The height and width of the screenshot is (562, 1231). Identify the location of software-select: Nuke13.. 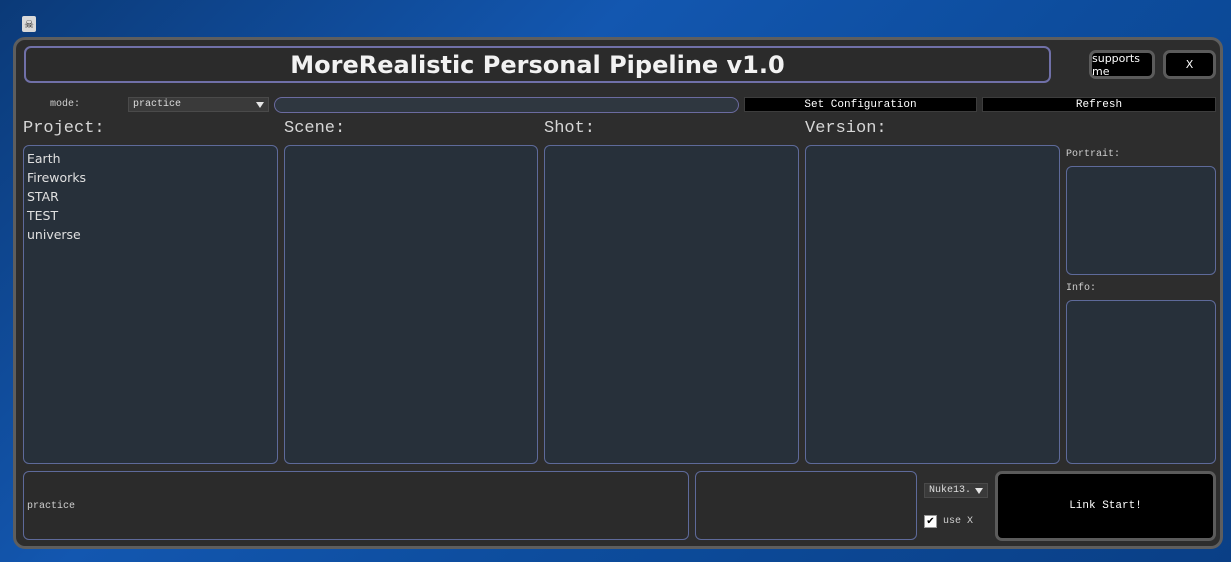
(956, 490).